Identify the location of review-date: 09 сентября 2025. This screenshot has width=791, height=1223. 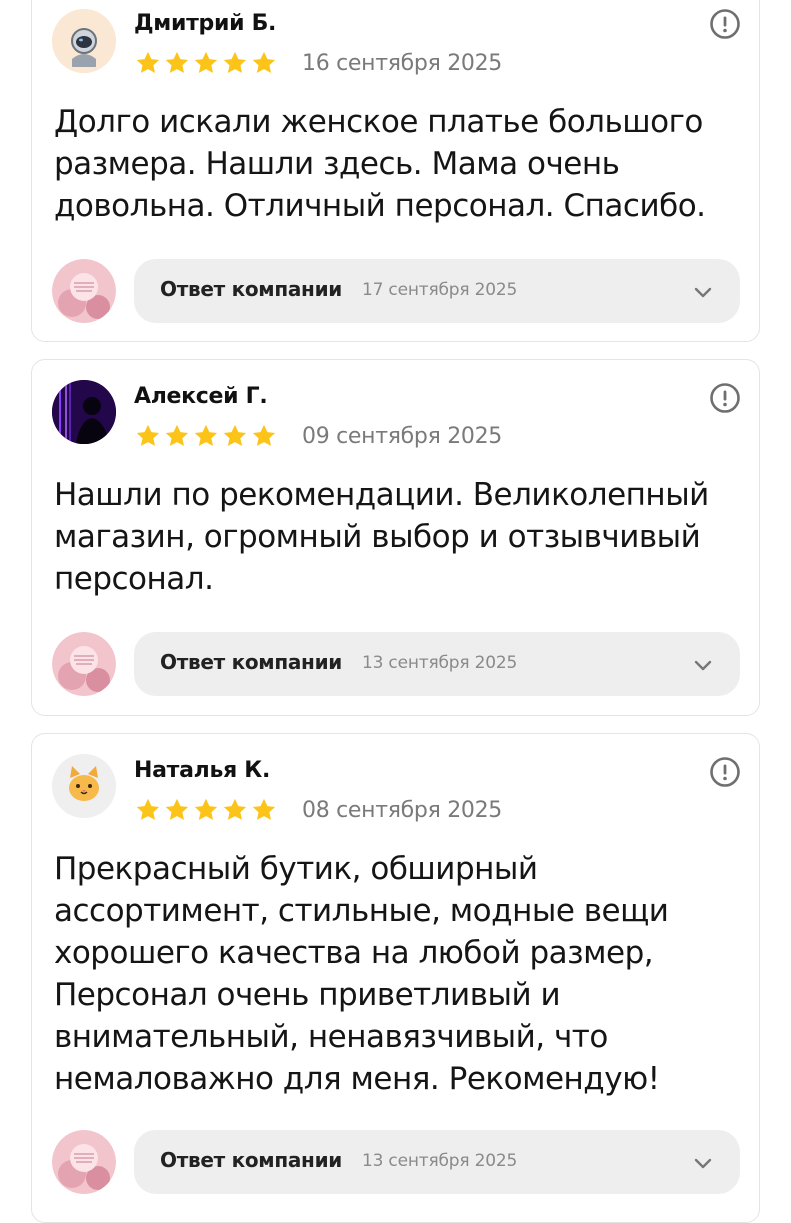
(402, 436).